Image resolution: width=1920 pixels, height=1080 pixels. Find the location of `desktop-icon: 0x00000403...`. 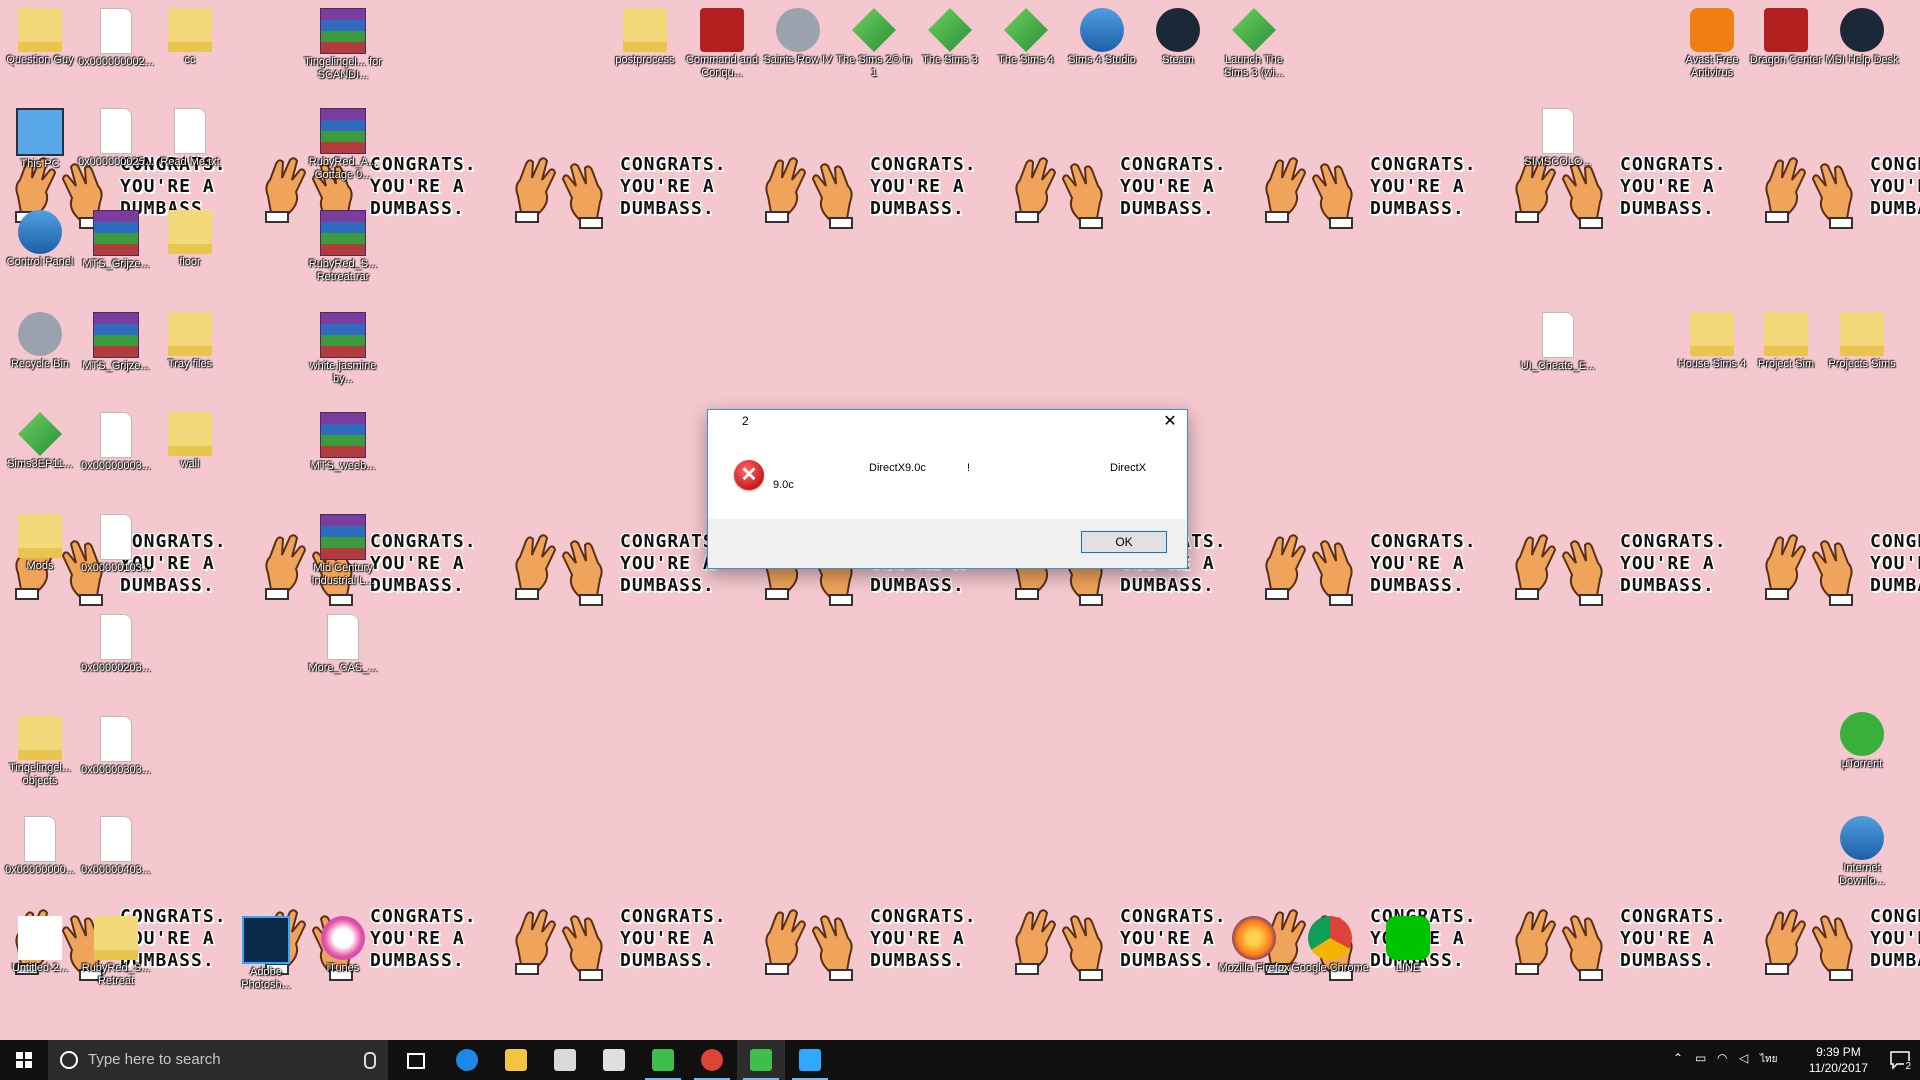

desktop-icon: 0x00000403... is located at coordinates (116, 846).